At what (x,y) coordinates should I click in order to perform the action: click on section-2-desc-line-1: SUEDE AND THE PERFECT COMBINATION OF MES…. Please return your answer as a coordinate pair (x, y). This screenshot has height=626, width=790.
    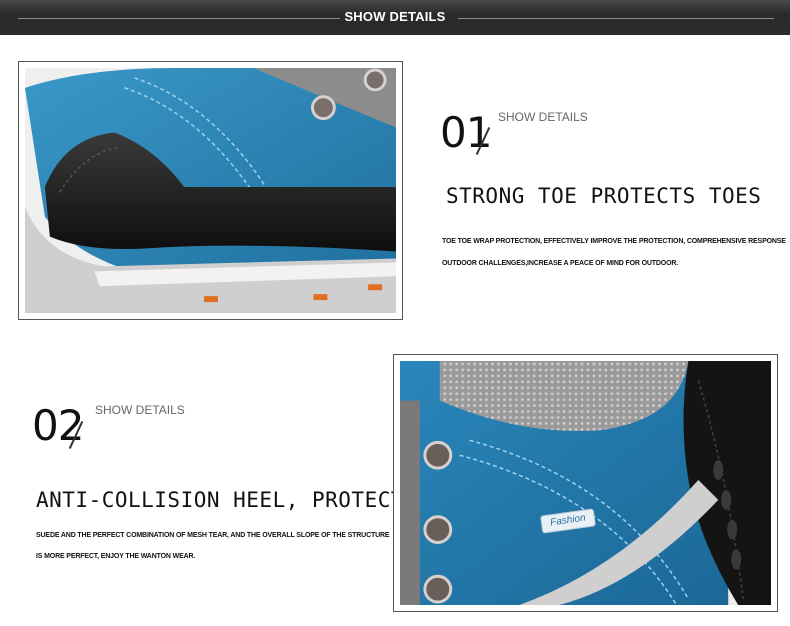
    Looking at the image, I should click on (213, 535).